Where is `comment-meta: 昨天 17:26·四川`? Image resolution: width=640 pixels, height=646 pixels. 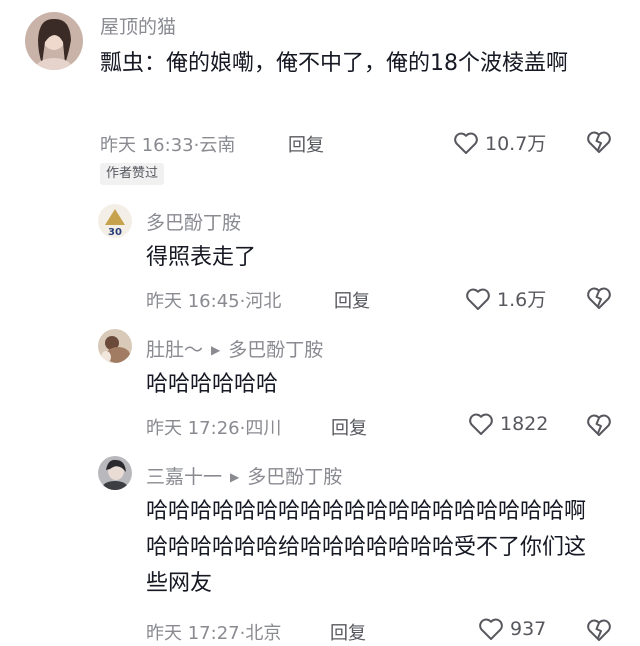
comment-meta: 昨天 17:26·四川 is located at coordinates (213, 427).